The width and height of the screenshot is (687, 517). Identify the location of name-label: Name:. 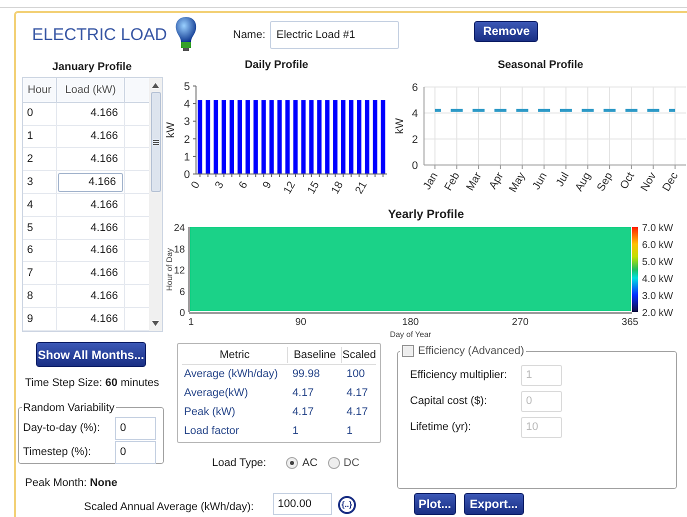
(249, 35).